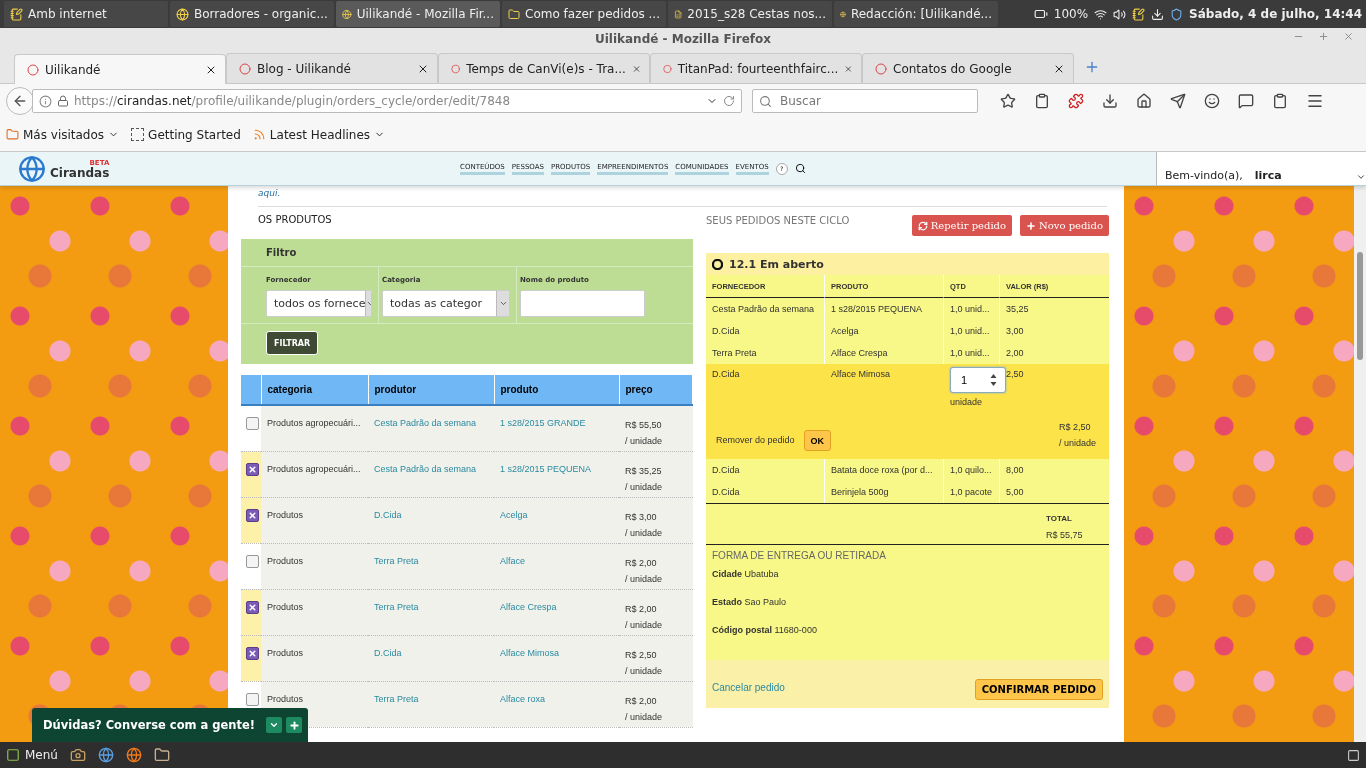  Describe the element at coordinates (32, 755) in the screenshot. I see `menu-button: Menú` at that location.